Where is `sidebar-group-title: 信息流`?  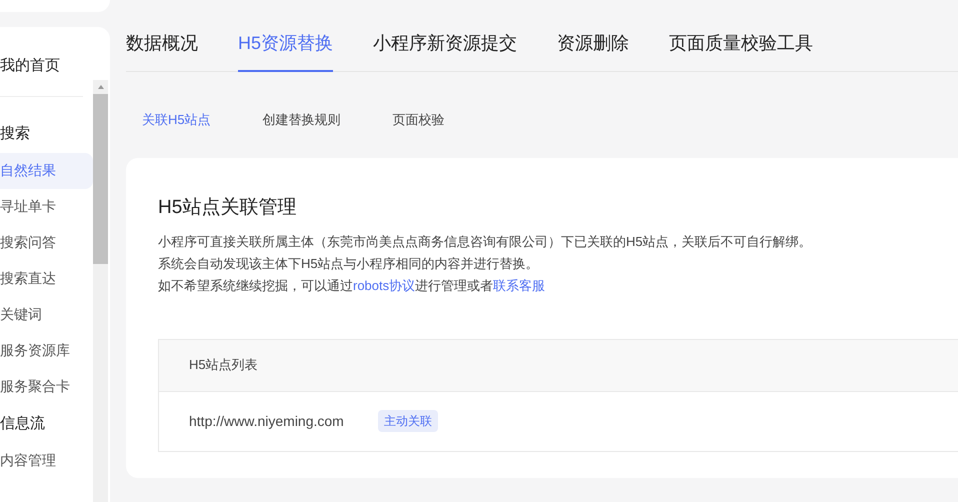 sidebar-group-title: 信息流 is located at coordinates (23, 424).